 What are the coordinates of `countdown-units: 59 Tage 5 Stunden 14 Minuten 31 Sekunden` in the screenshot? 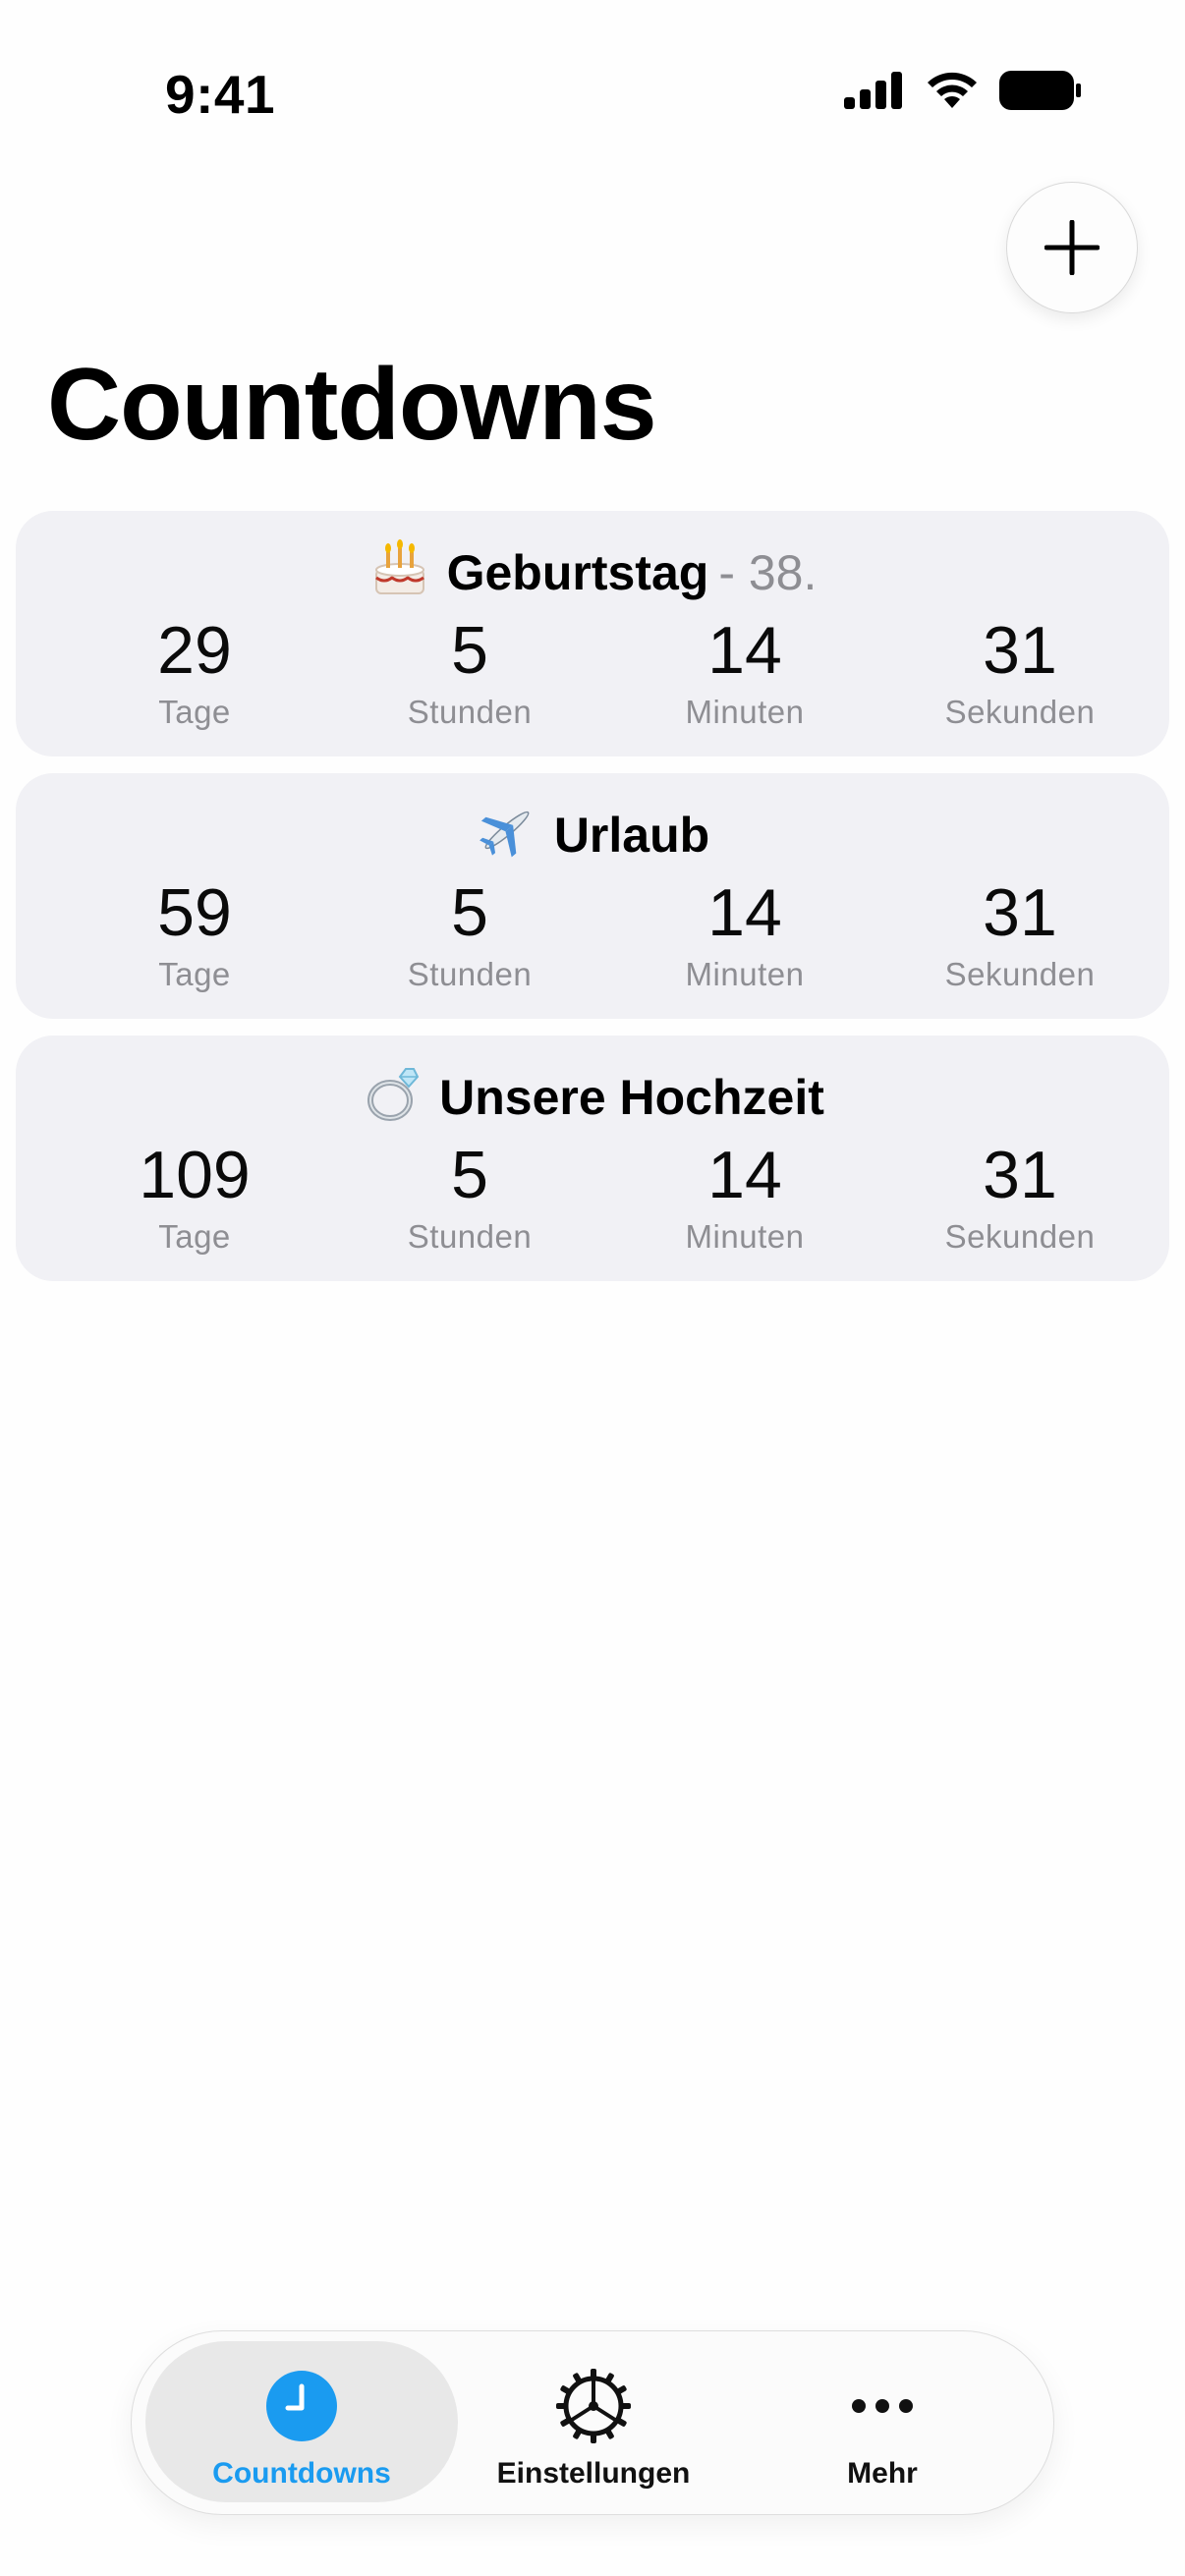 It's located at (592, 943).